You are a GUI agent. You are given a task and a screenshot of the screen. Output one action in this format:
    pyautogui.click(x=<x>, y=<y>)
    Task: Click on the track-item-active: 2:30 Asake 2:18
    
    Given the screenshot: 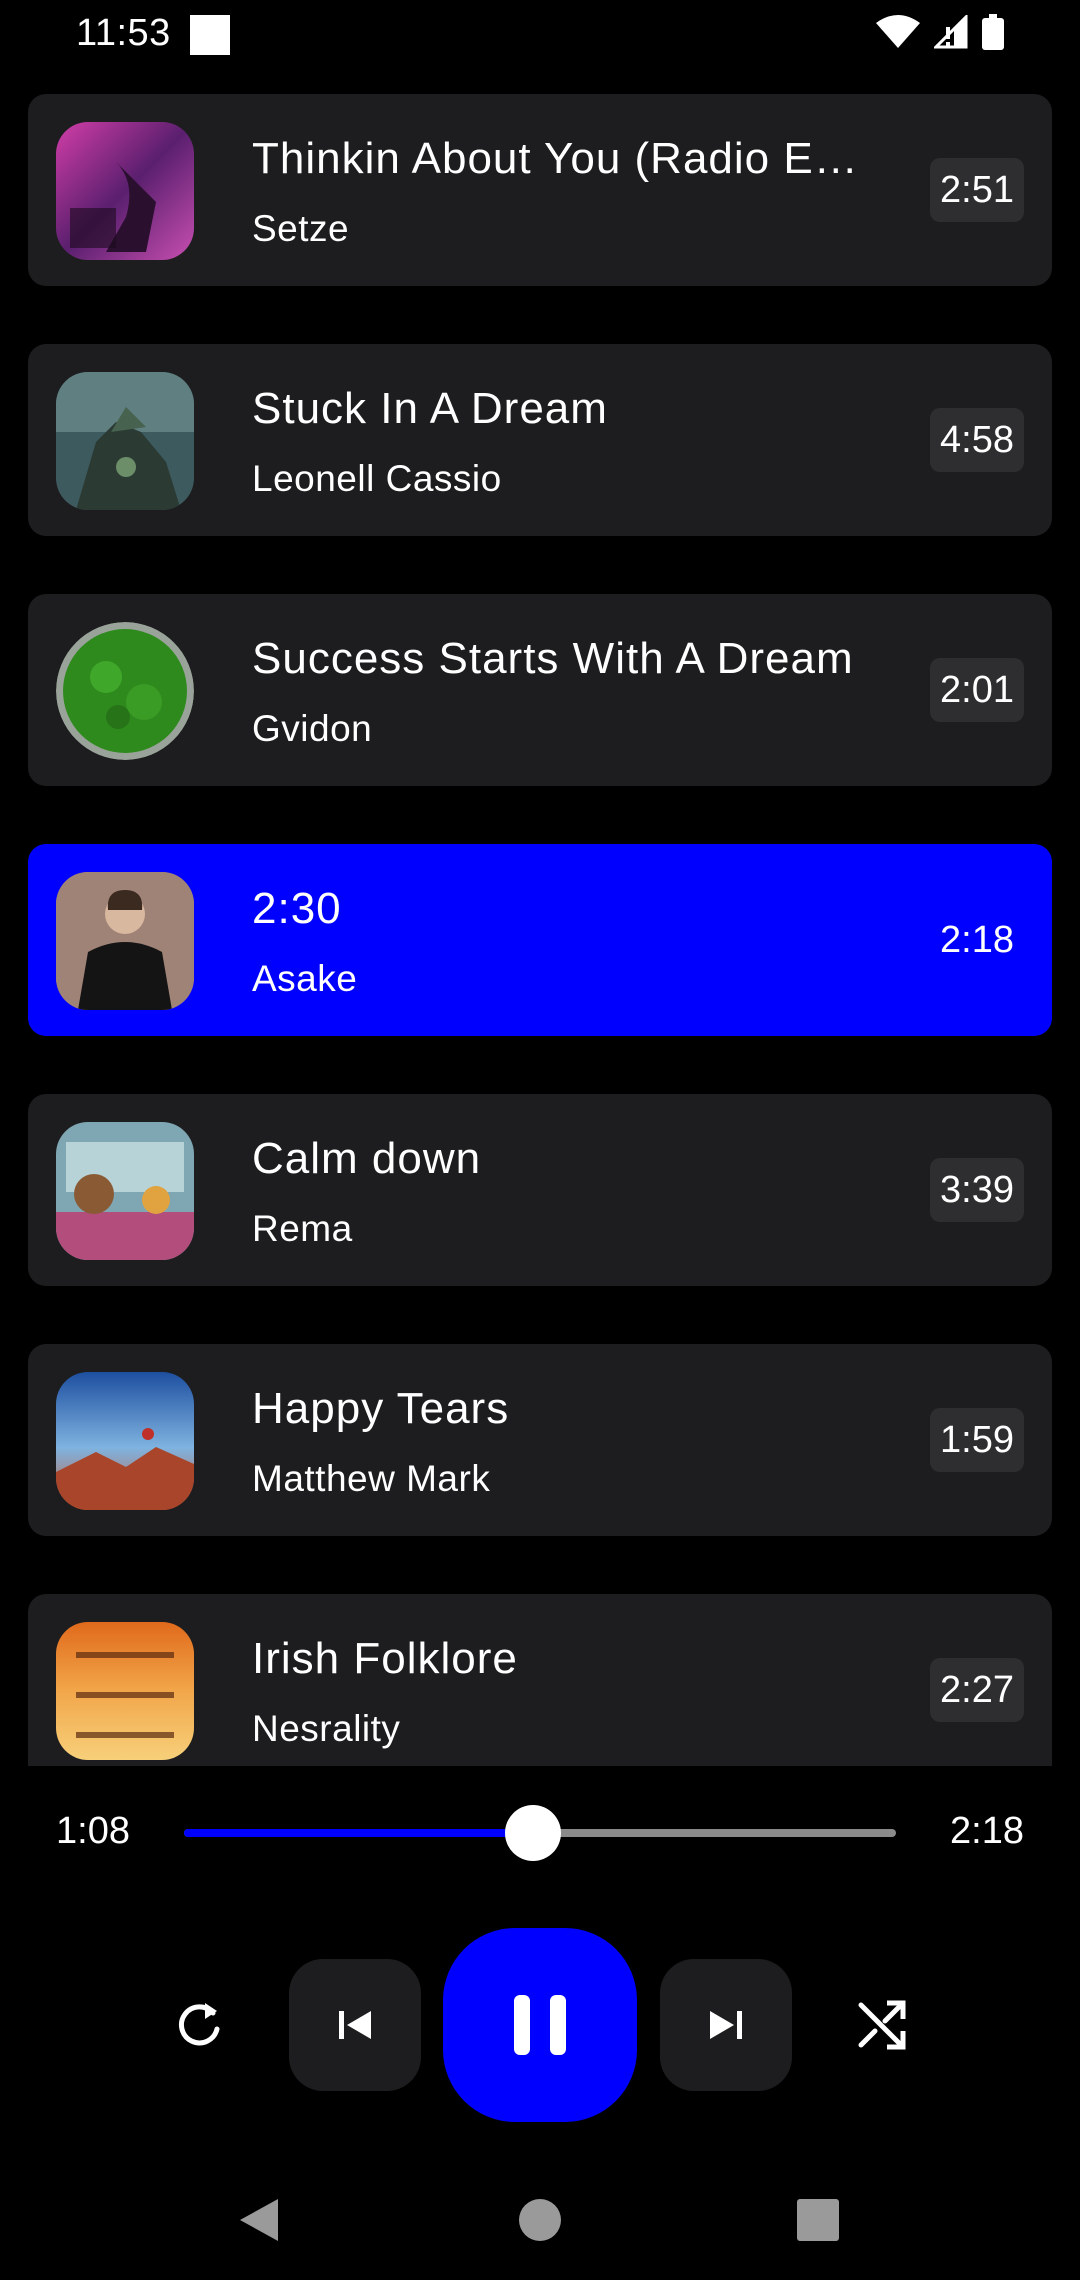 What is the action you would take?
    pyautogui.click(x=540, y=940)
    